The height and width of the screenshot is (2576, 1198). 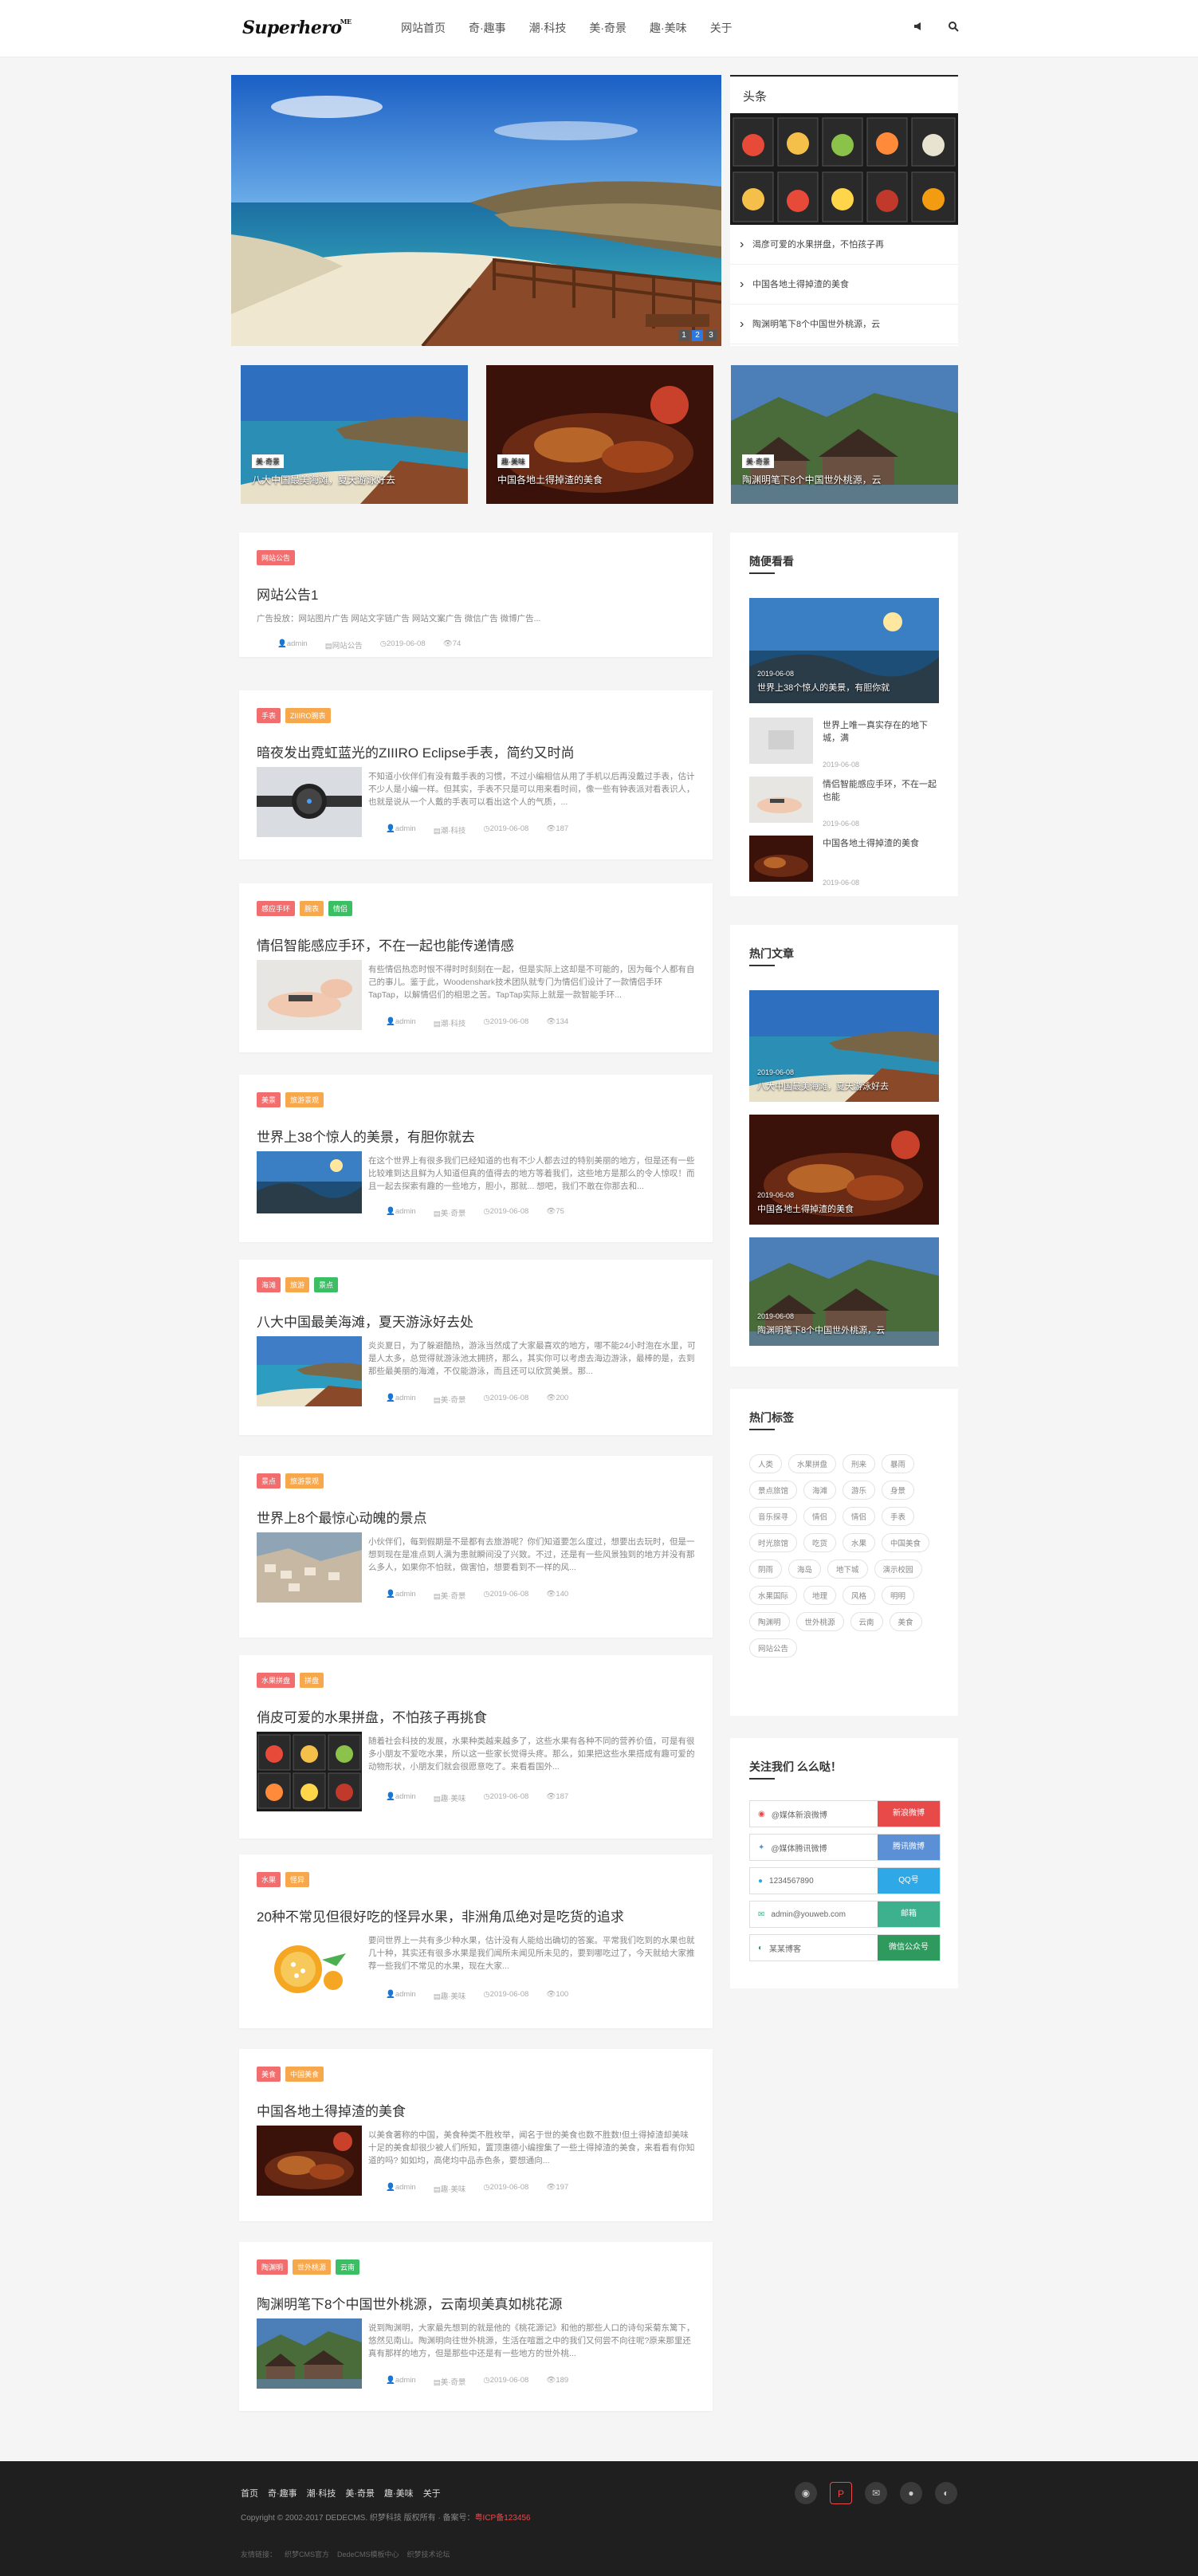 I want to click on post-tag: 云南, so click(x=348, y=2267).